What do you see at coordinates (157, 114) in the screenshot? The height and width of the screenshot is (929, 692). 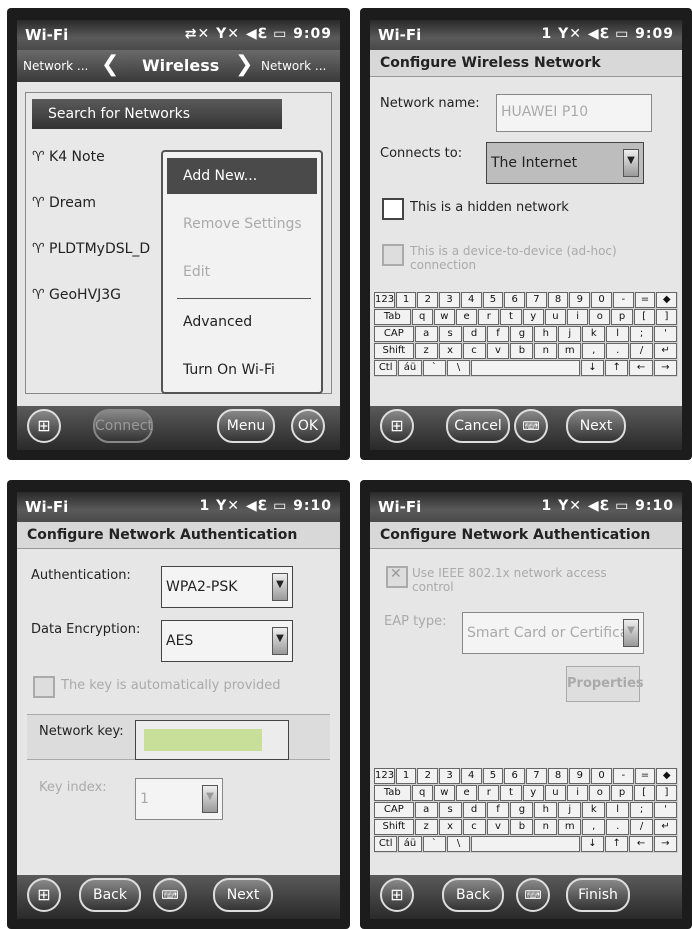 I see `search-networks-button: Search for Networks` at bounding box center [157, 114].